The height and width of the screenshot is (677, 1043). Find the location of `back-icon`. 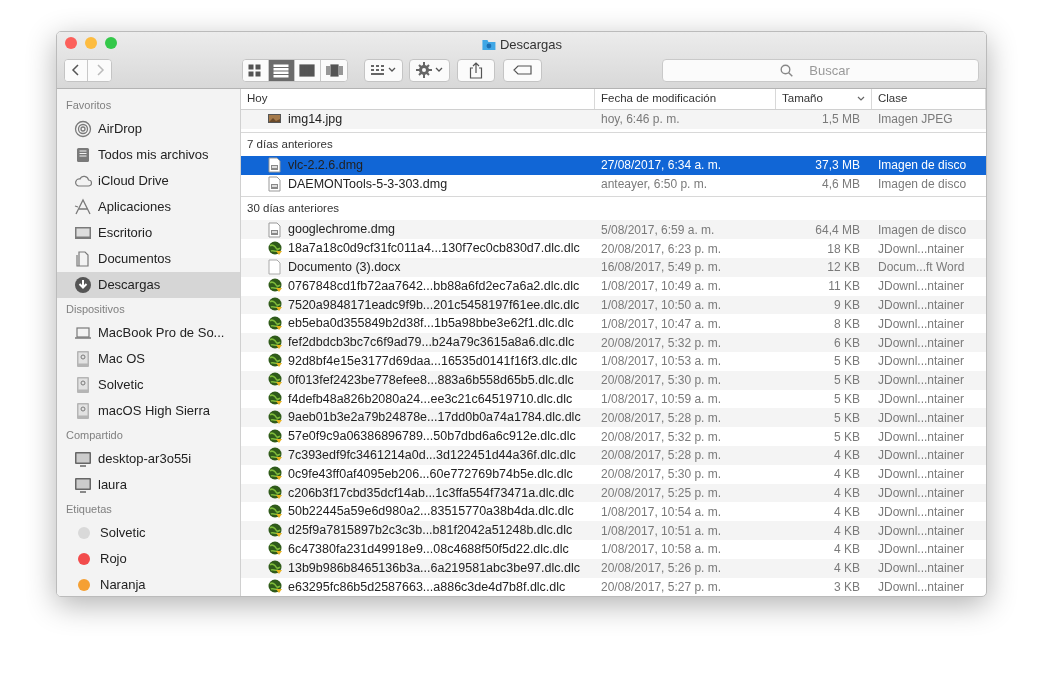

back-icon is located at coordinates (76, 70).